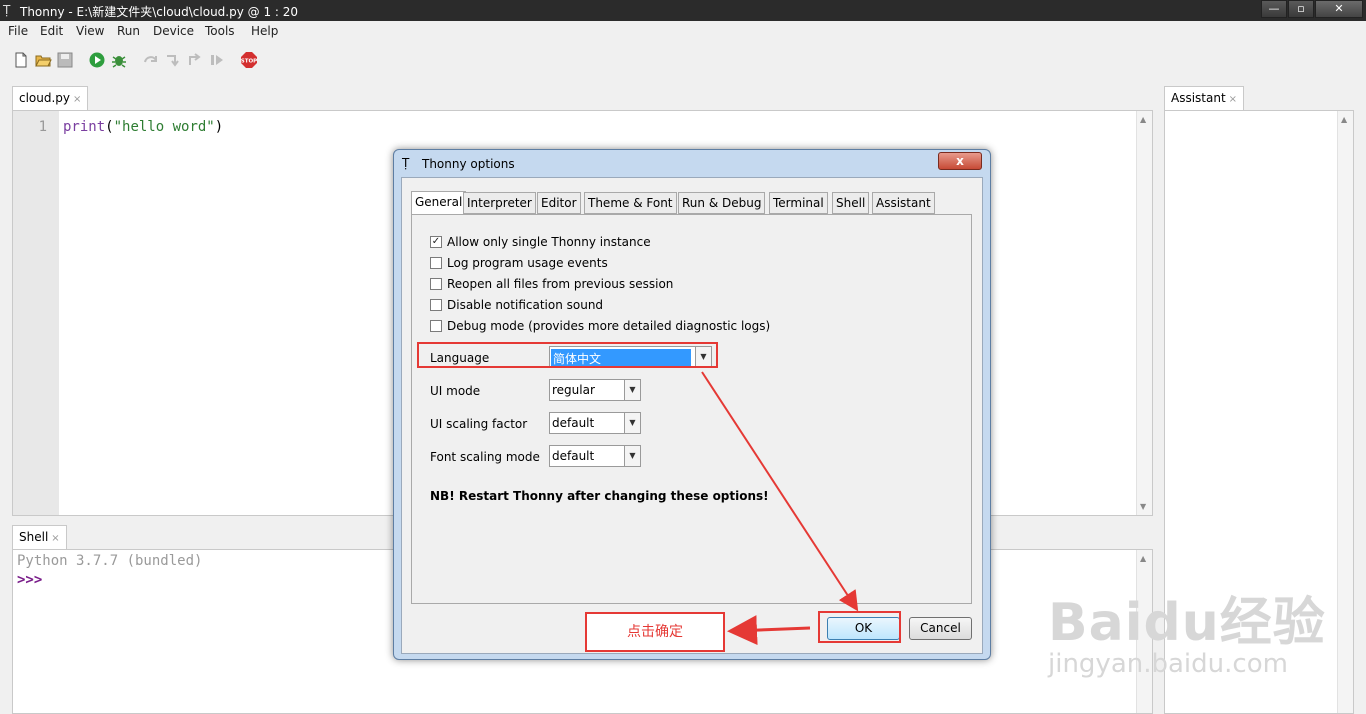 The image size is (1366, 714). Describe the element at coordinates (780, 491) in the screenshot. I see `arrow-to-ok` at that location.